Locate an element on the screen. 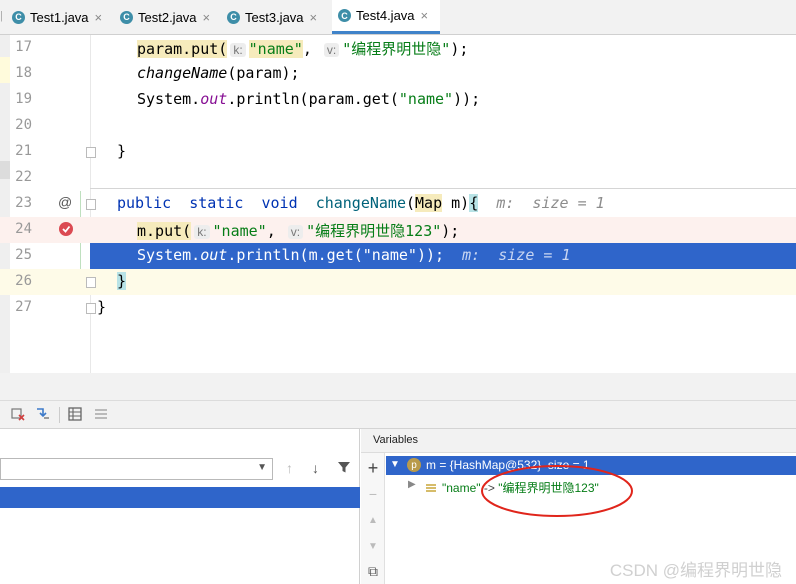 The image size is (796, 584). line-number: 23 is located at coordinates (23, 203).